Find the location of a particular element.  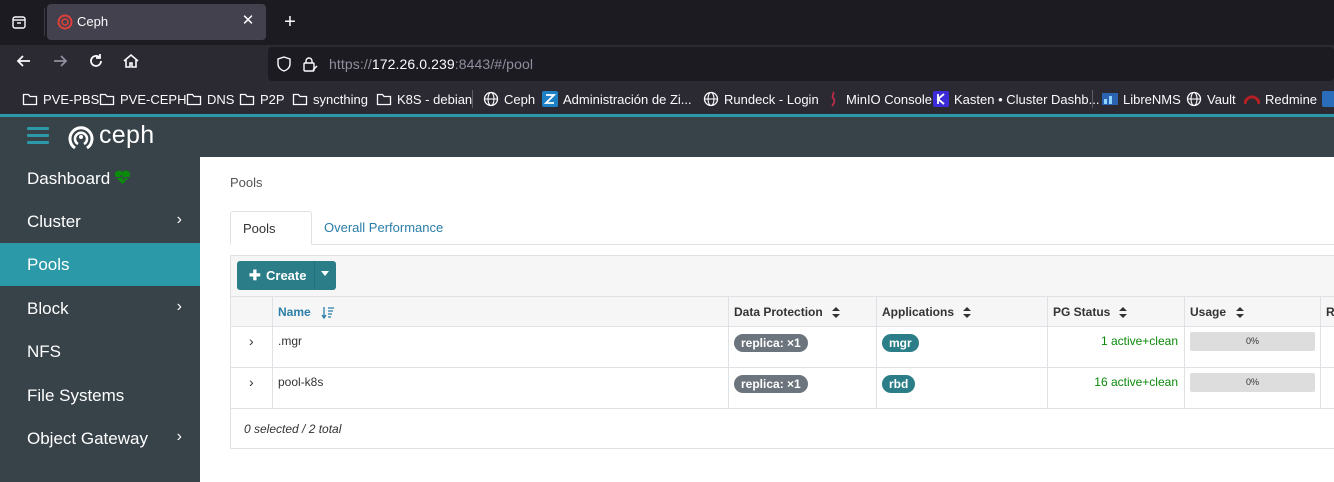

table-row: › .mgr replica: ×1 mgr 1 active+clean 0% is located at coordinates (782, 347).